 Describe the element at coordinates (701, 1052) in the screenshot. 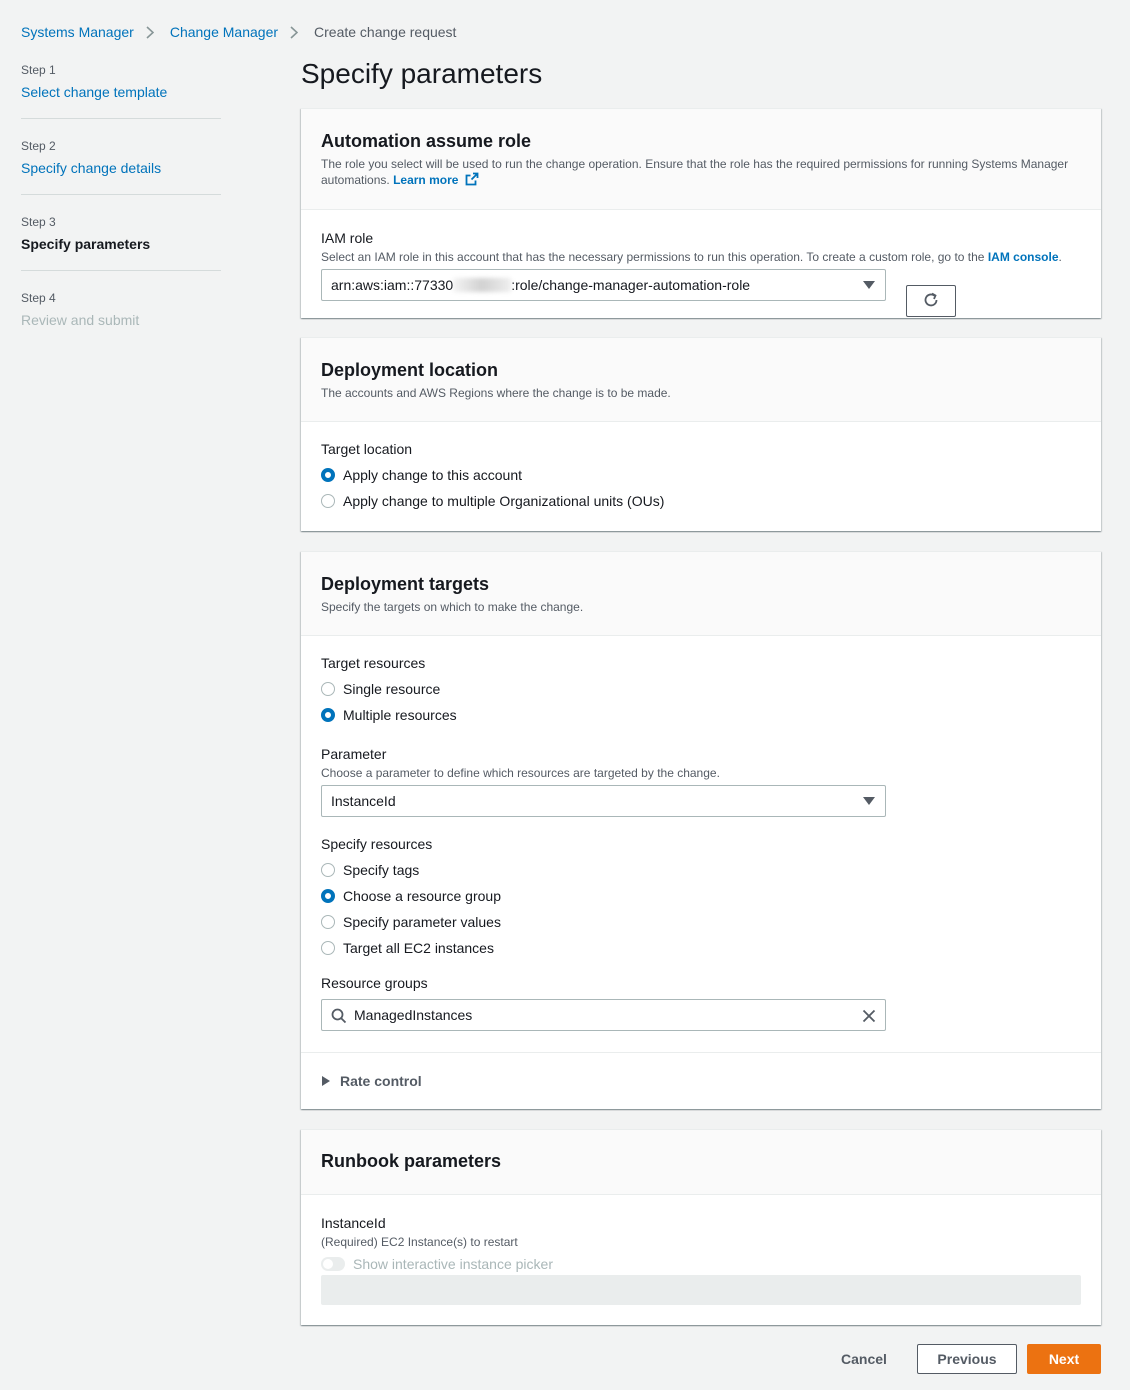

I see `divider` at that location.